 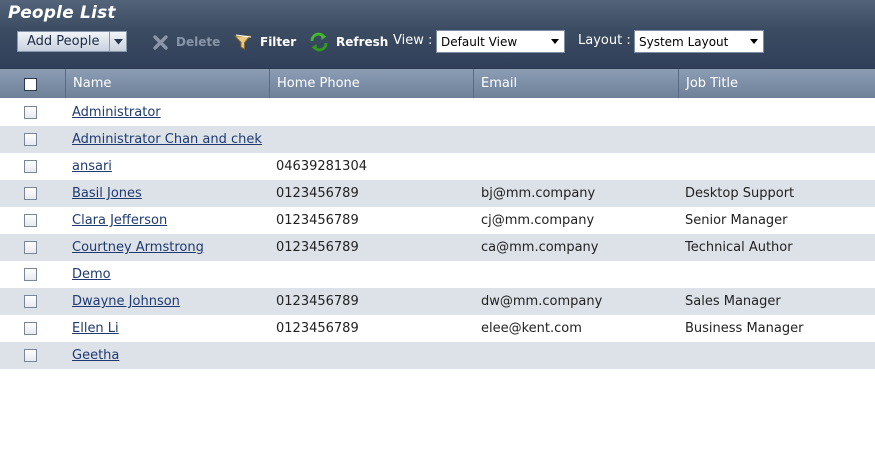 What do you see at coordinates (437, 355) in the screenshot?
I see `table-row: Geetha` at bounding box center [437, 355].